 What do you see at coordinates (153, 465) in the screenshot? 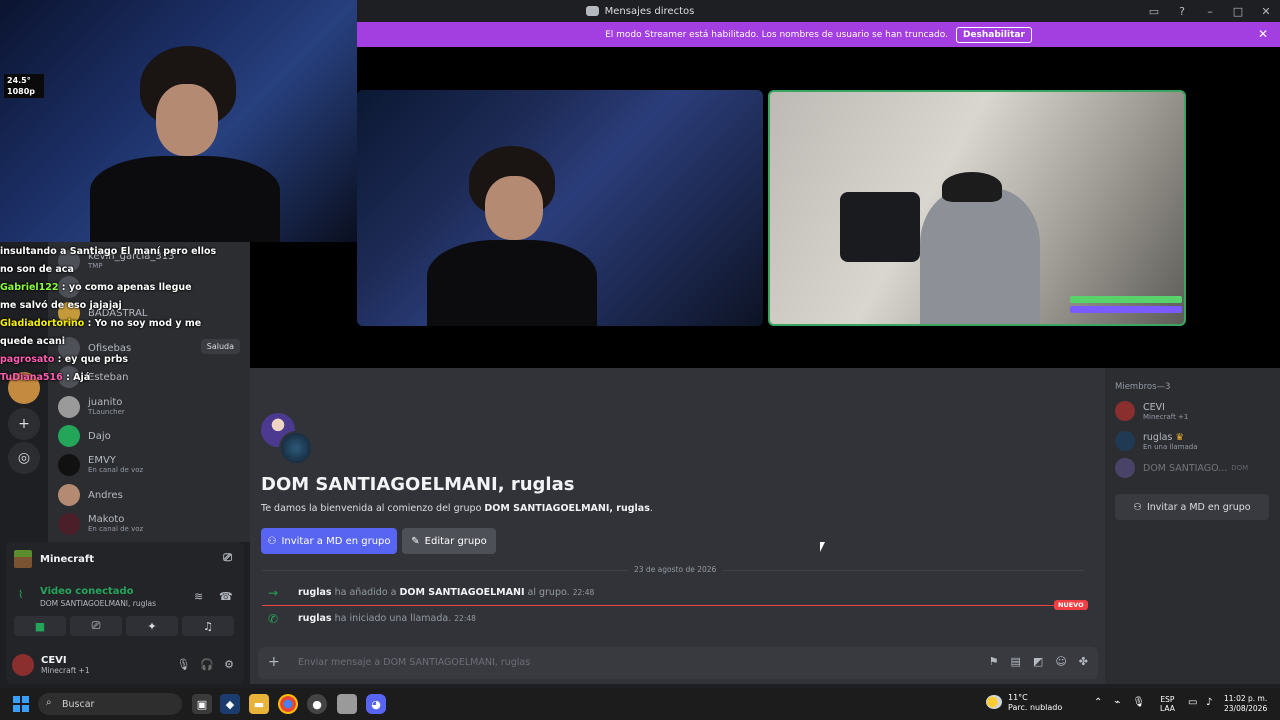
I see `dm-item: EMVY En canal de voz` at bounding box center [153, 465].